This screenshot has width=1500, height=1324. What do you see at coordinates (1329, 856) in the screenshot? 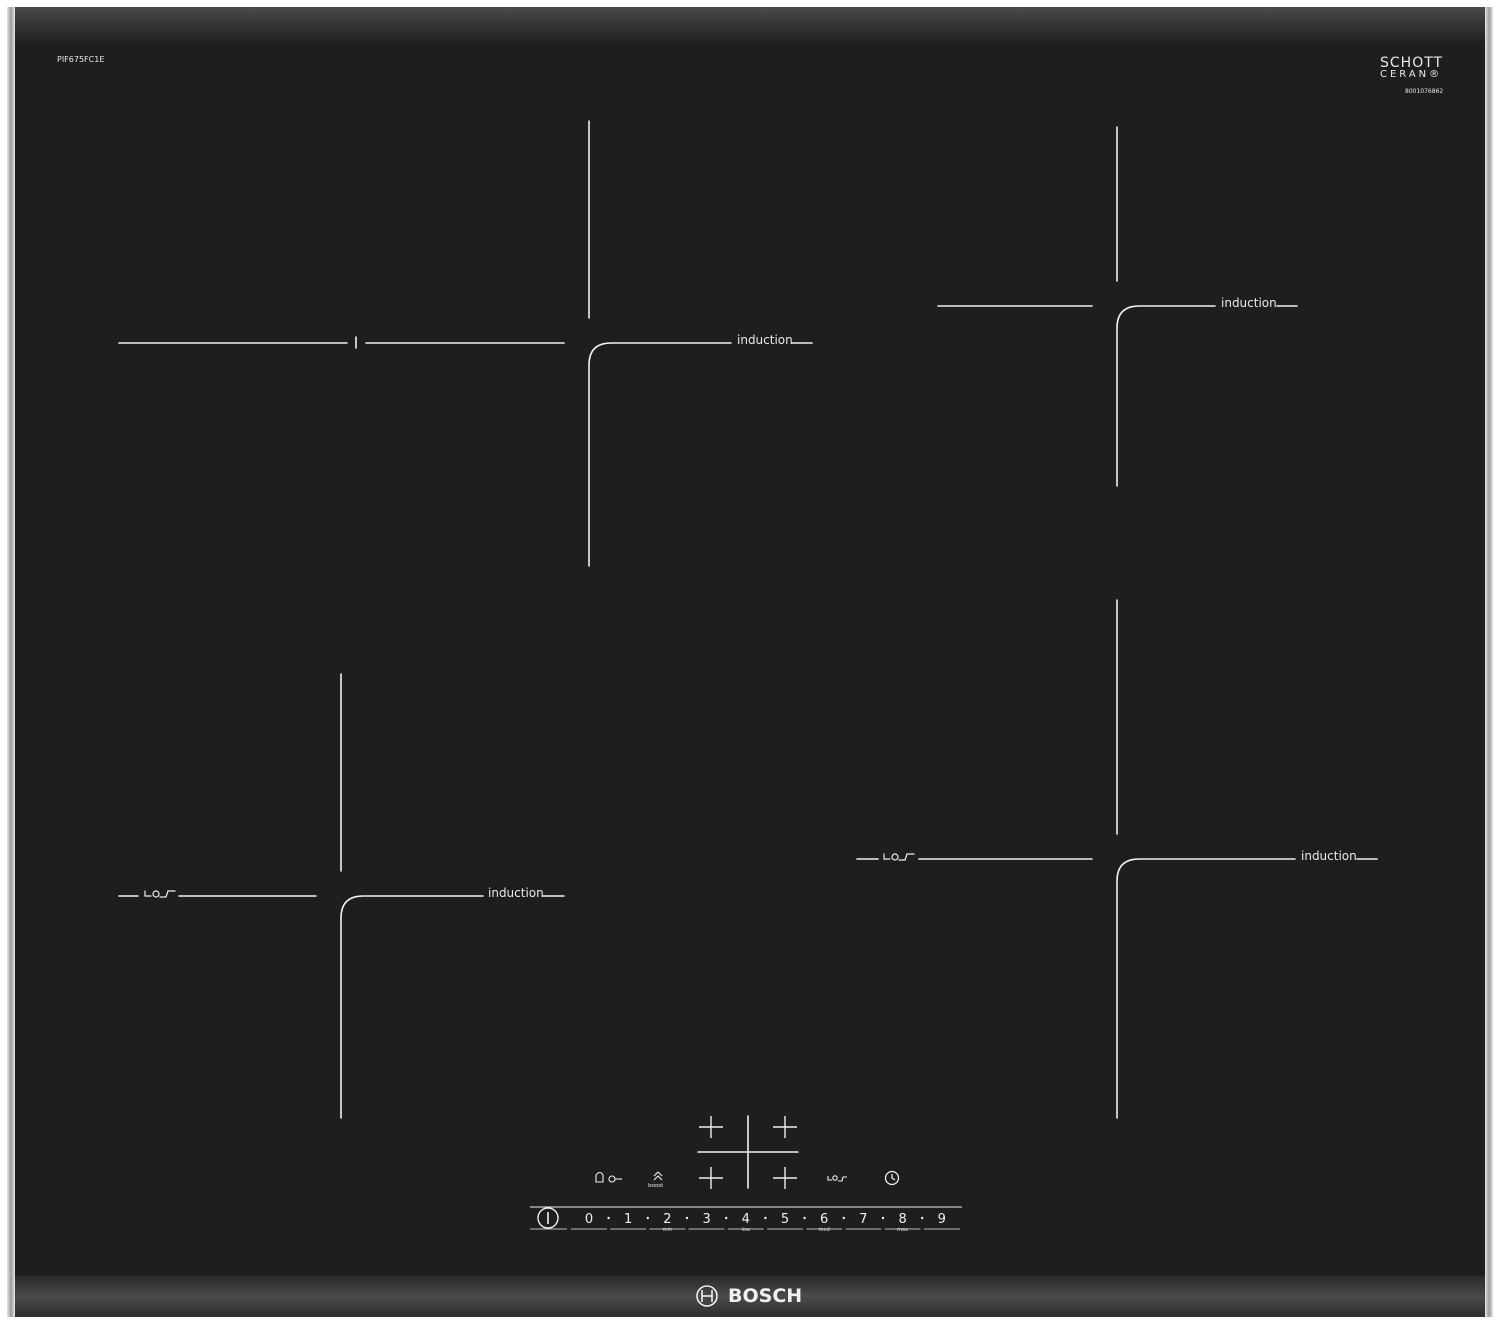
I see `zone-bottom-right-label: induction` at bounding box center [1329, 856].